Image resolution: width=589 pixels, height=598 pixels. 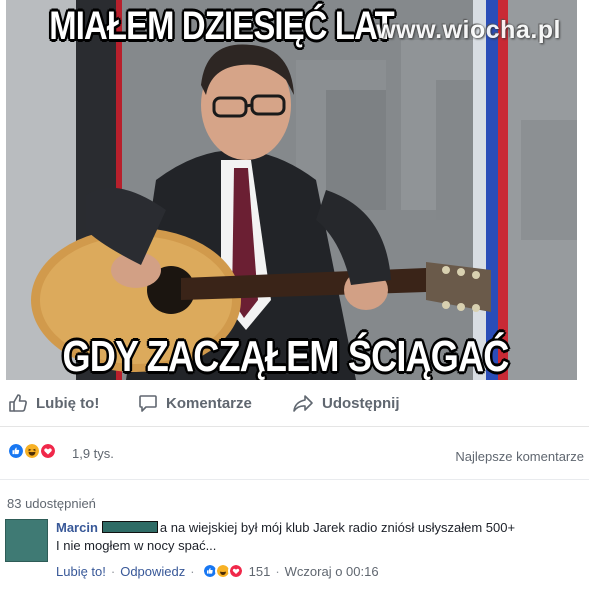 I want to click on reaction-count: 1,9 tys., so click(x=93, y=453).